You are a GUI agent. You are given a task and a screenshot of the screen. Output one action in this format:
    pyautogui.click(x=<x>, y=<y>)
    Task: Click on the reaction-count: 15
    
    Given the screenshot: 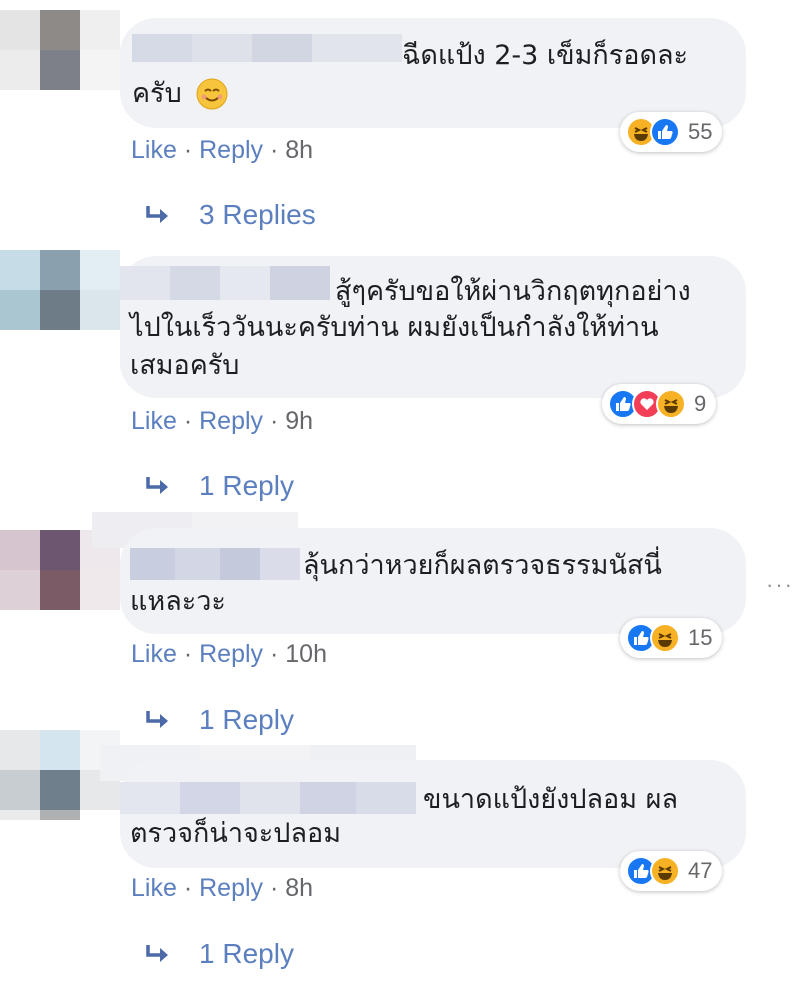 What is the action you would take?
    pyautogui.click(x=700, y=637)
    